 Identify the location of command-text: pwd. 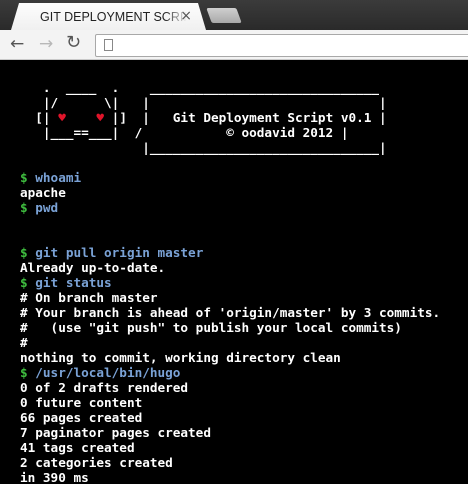
(47, 207).